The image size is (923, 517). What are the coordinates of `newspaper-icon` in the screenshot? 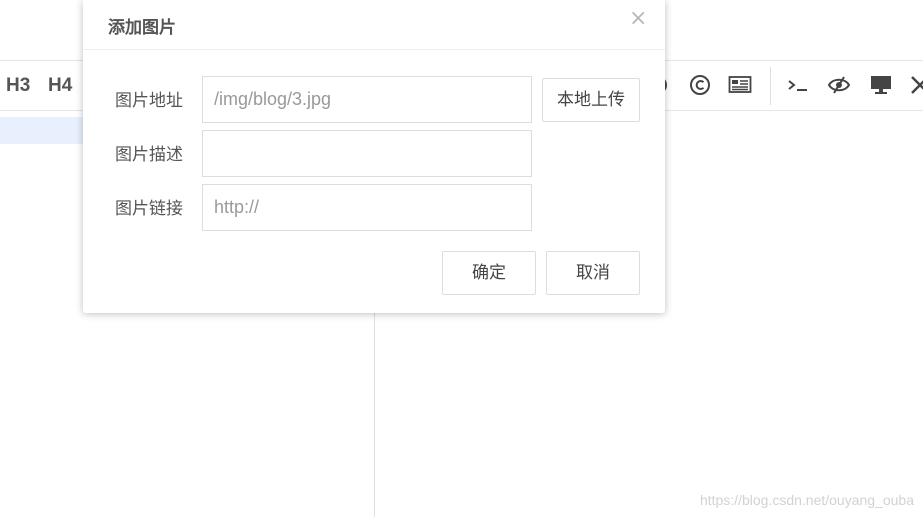 It's located at (740, 85).